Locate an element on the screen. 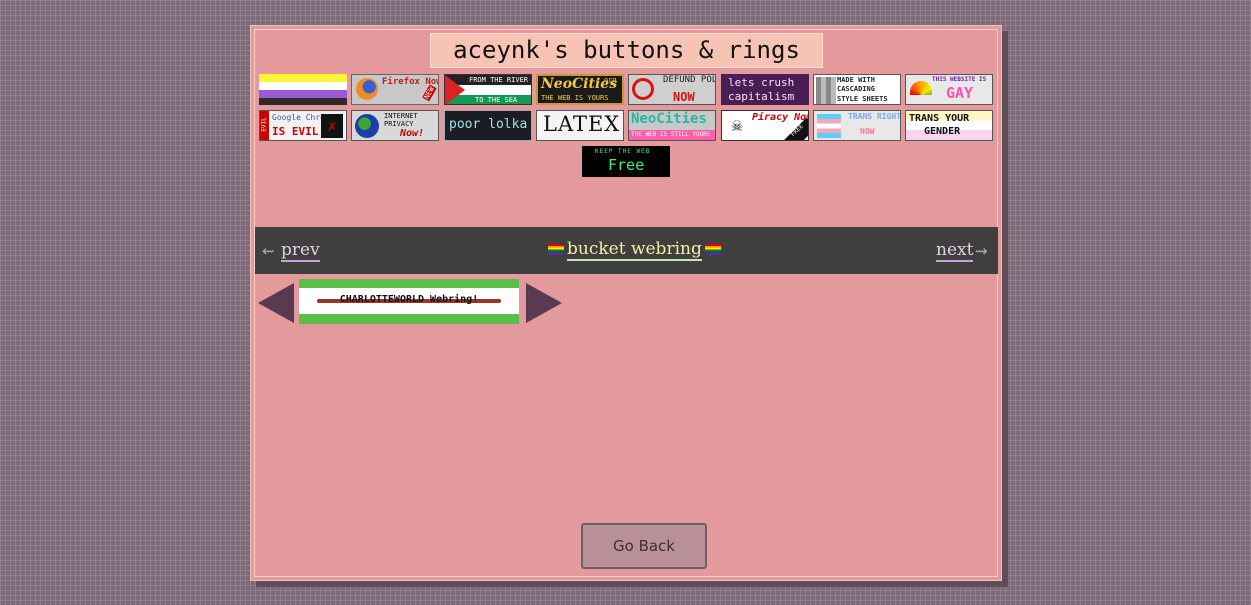 This screenshot has height=605, width=1251. css-blocks-icon is located at coordinates (826, 90).